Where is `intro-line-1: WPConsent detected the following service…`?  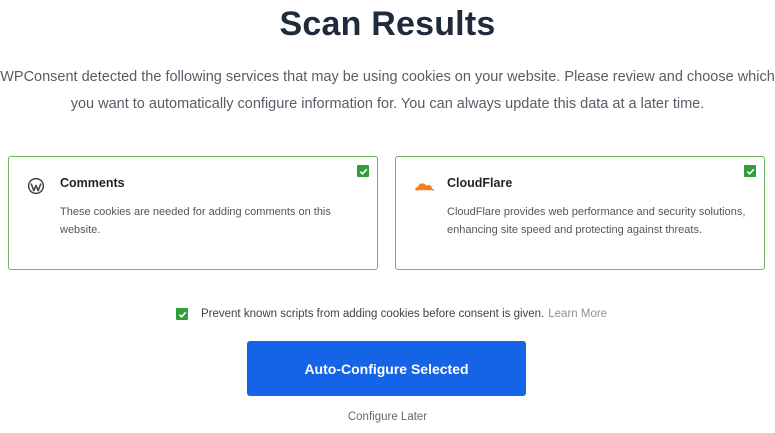
intro-line-1: WPConsent detected the following service… is located at coordinates (387, 77).